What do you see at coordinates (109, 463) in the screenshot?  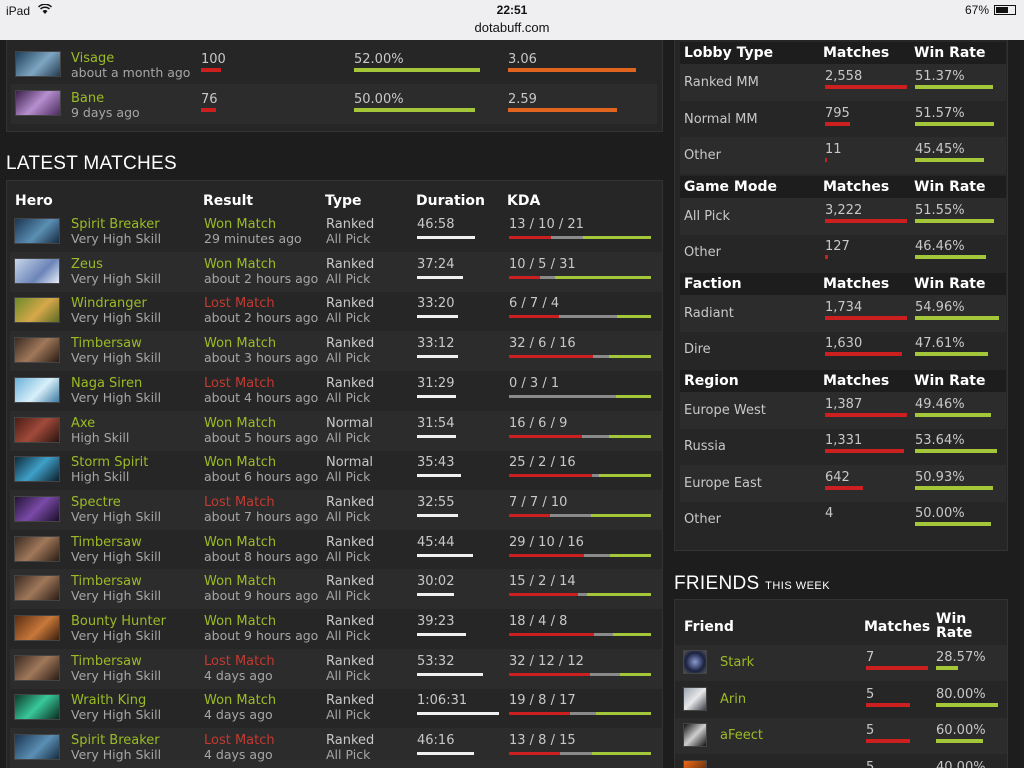 I see `match-hero-name: Storm Spirit` at bounding box center [109, 463].